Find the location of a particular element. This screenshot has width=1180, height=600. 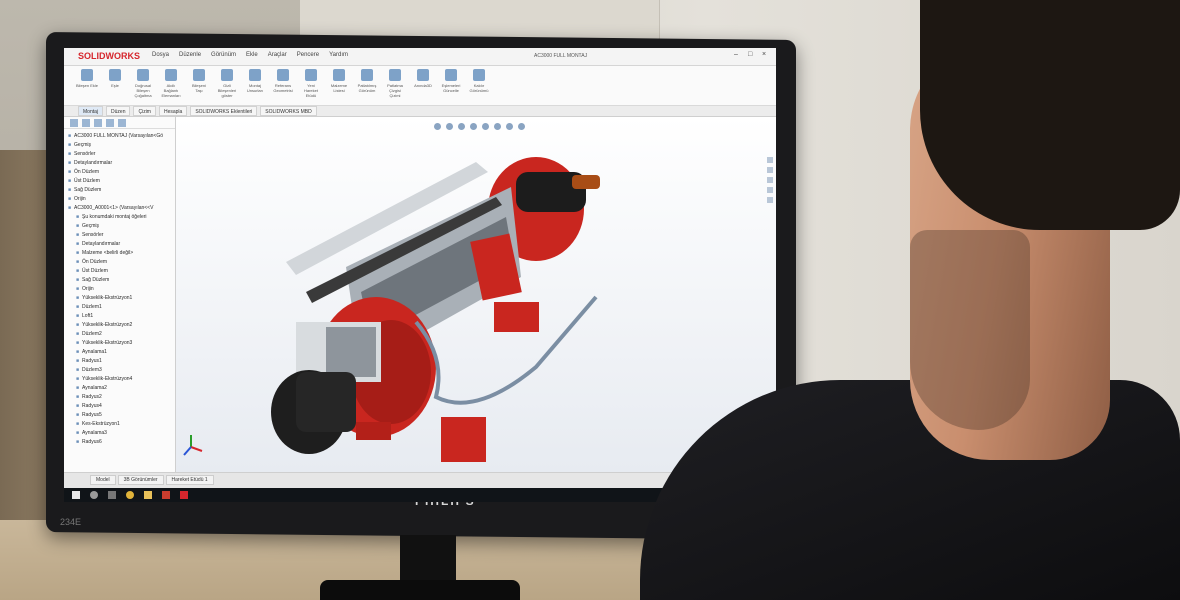

tree-item: Radyus1 is located at coordinates (119, 361).